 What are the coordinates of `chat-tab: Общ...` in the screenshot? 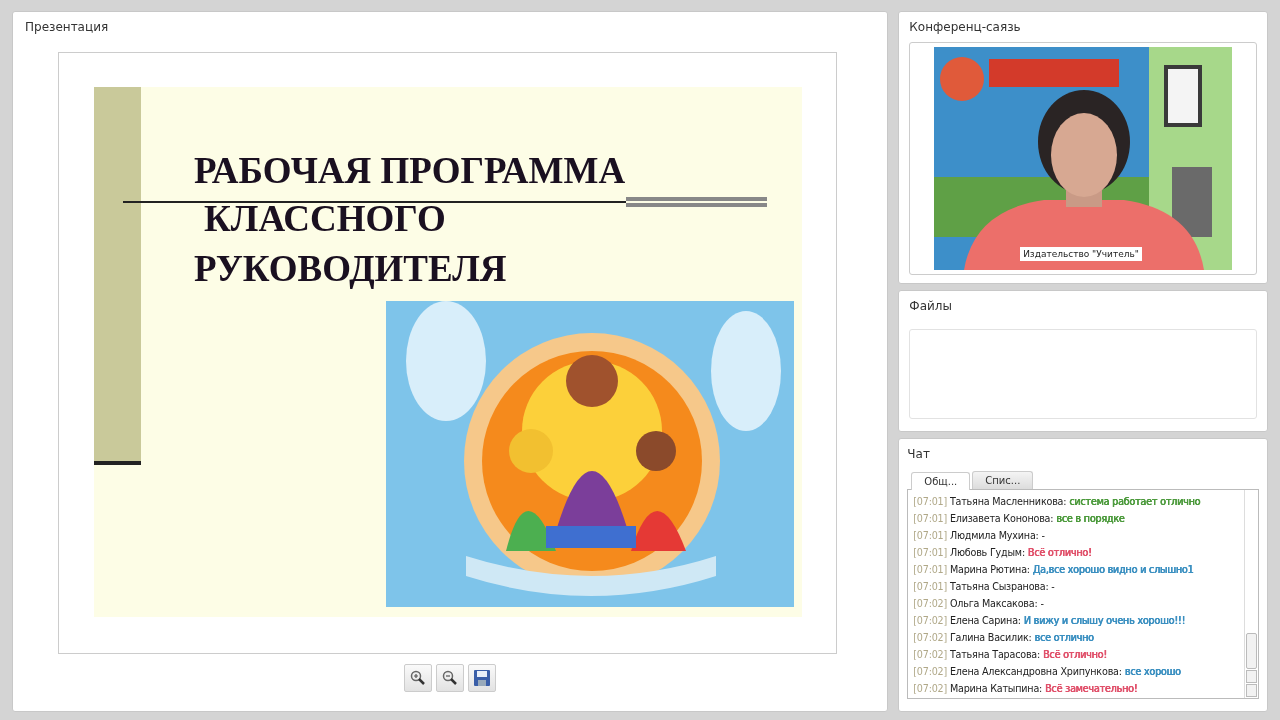 It's located at (941, 481).